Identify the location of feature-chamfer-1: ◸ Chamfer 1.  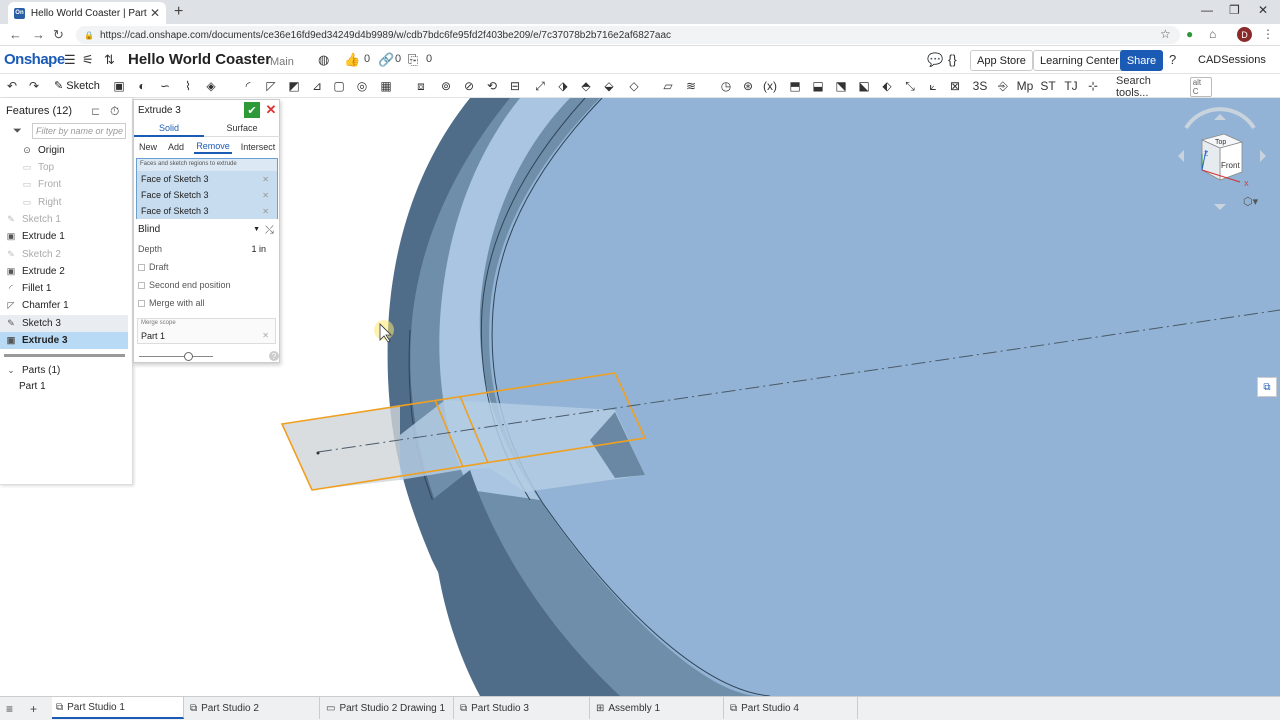
(64, 305).